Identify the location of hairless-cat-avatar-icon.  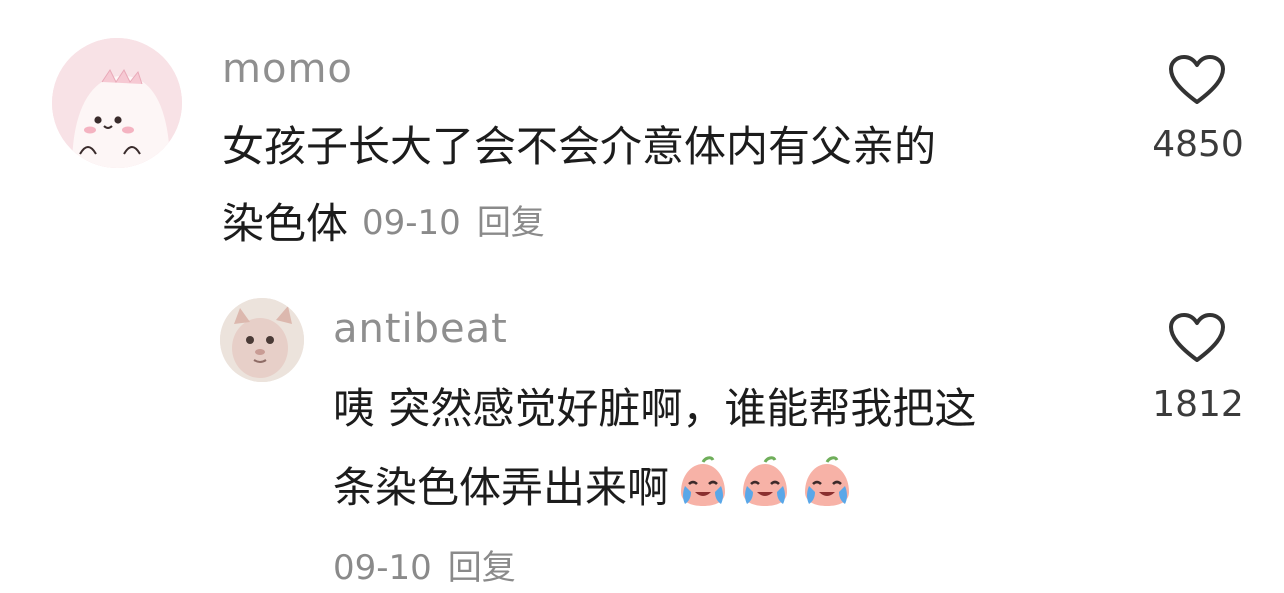
(262, 340).